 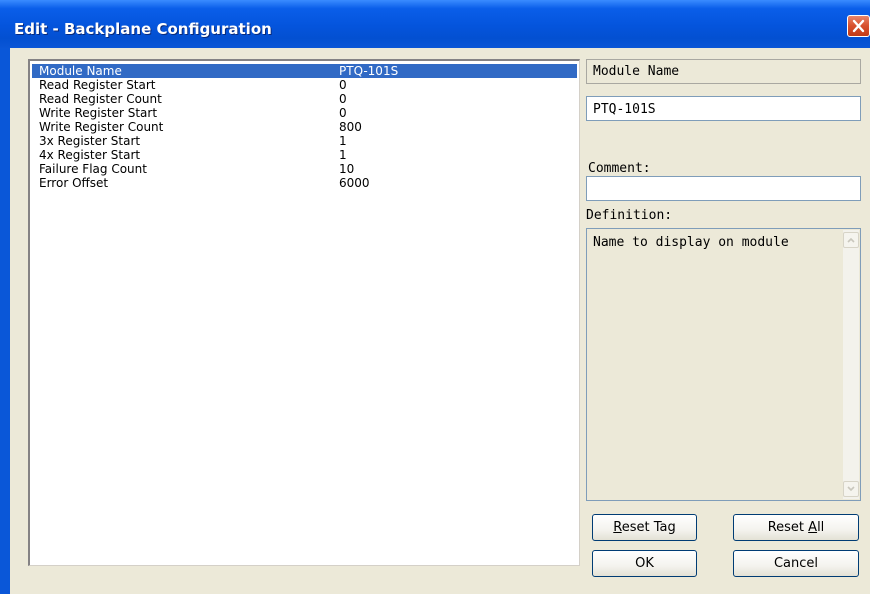 I want to click on list-item: Read Register Count 0, so click(x=304, y=99).